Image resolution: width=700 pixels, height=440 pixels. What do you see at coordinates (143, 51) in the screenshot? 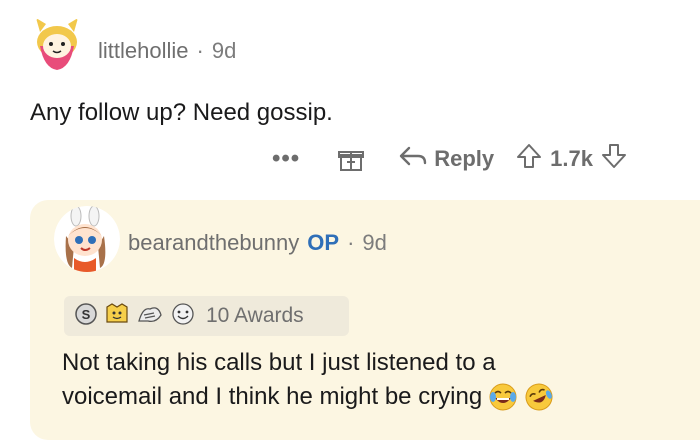
I see `comment-username: littlehollie` at bounding box center [143, 51].